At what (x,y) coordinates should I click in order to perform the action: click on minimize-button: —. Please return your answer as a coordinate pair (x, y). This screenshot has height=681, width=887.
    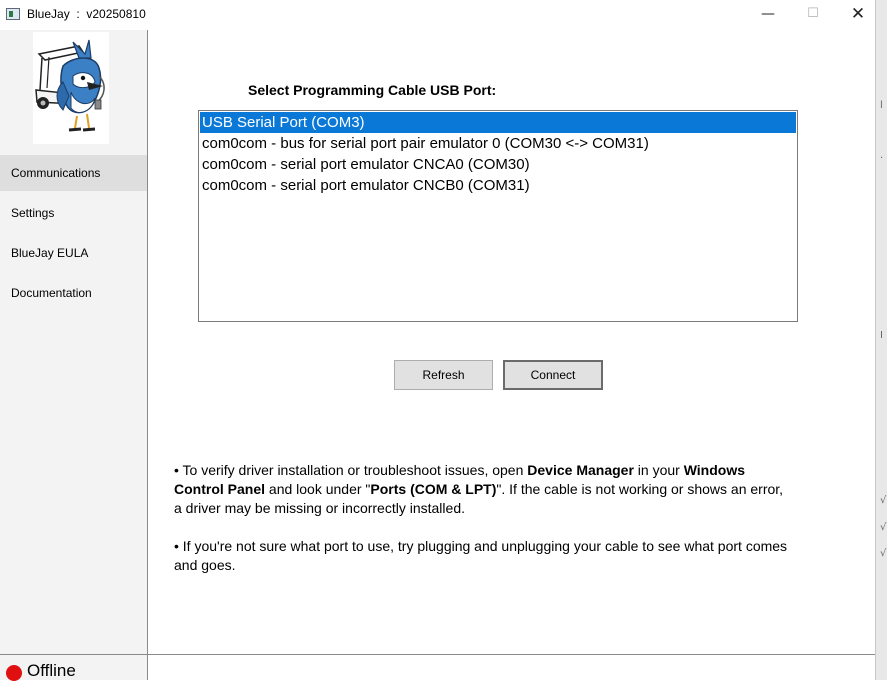
    Looking at the image, I should click on (768, 15).